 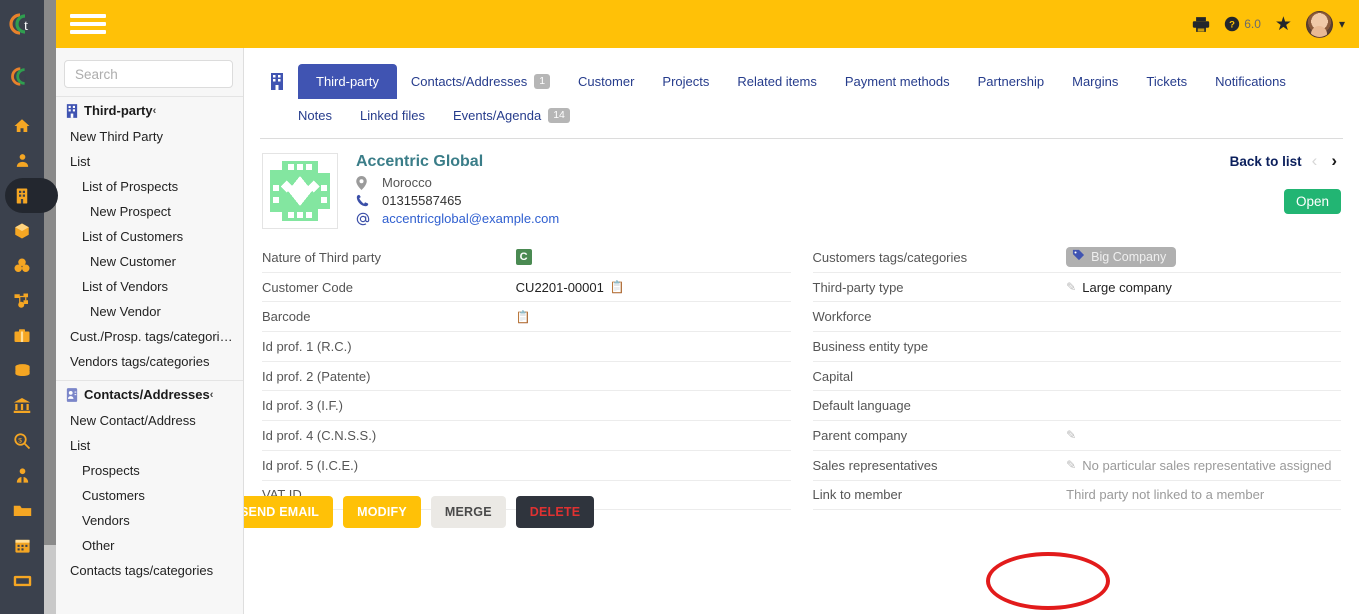 I want to click on rail-item-products, so click(x=22, y=230).